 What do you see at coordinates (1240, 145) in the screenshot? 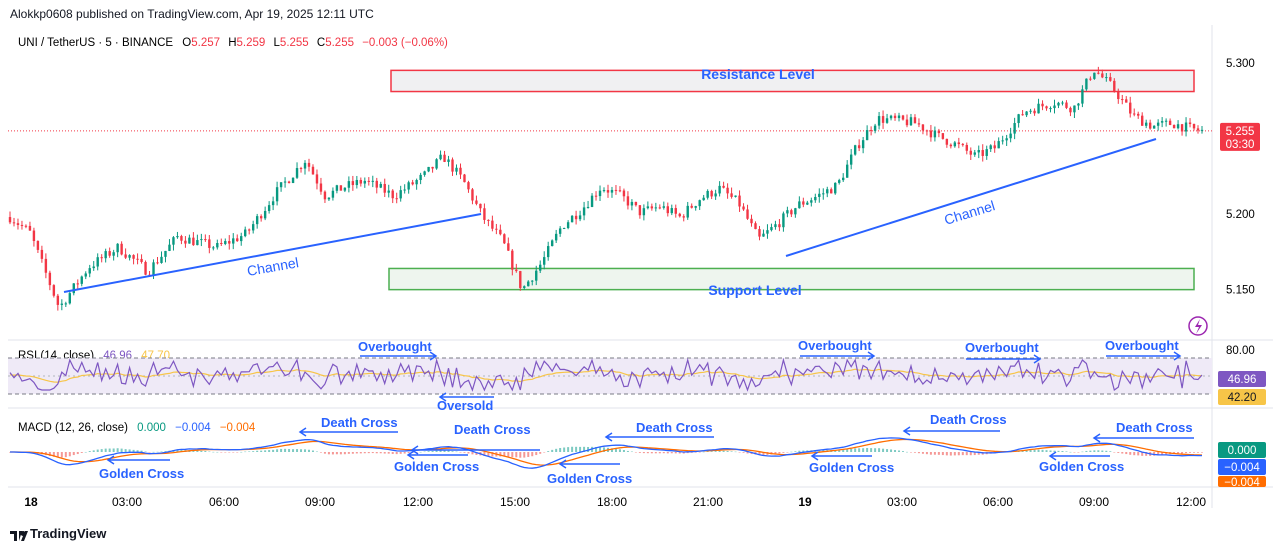
I see `countdown-value: 03:30` at bounding box center [1240, 145].